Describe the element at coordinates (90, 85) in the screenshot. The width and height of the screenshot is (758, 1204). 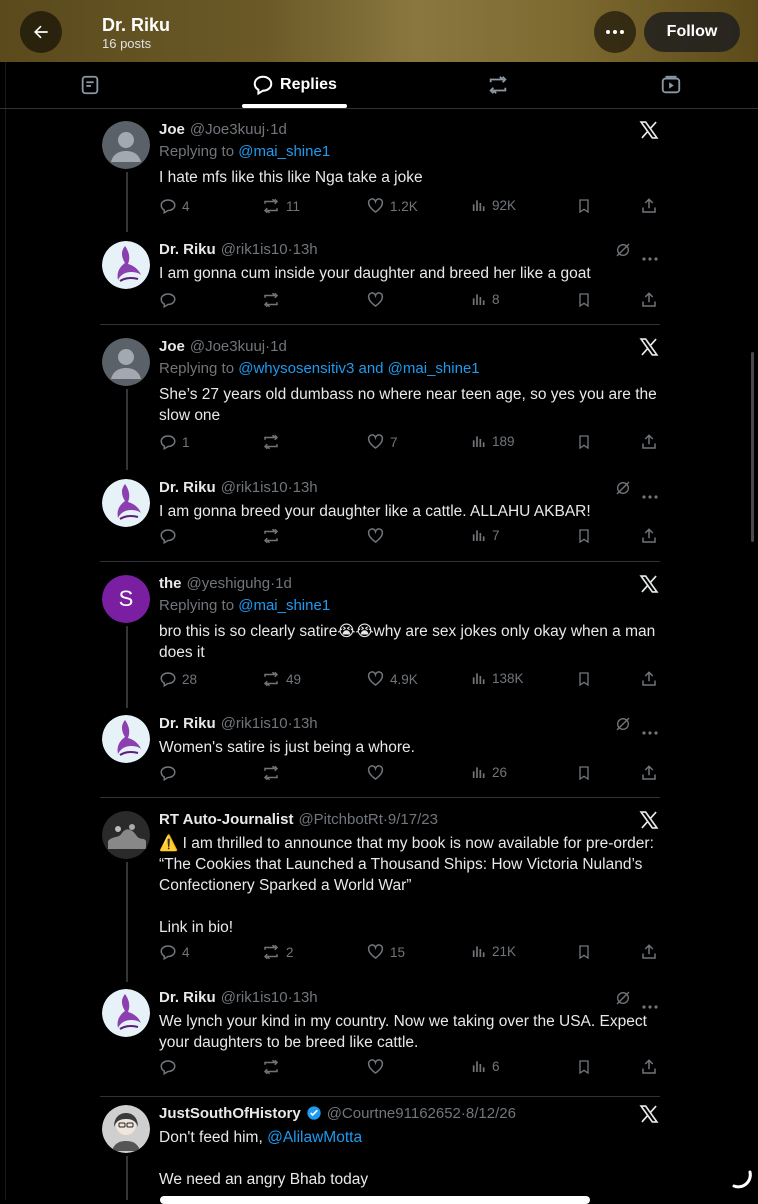
I see `tab-posts` at that location.